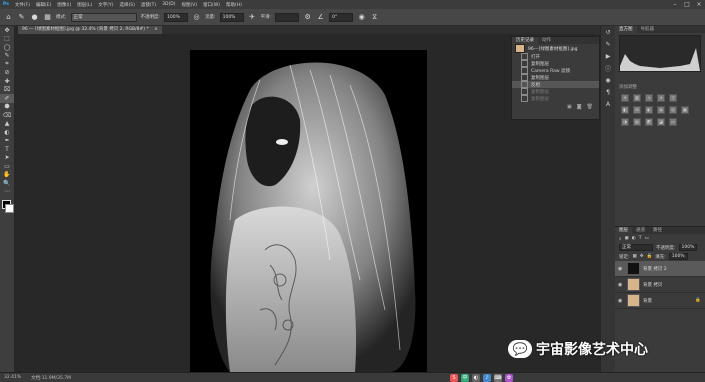 Image resolution: width=705 pixels, height=382 pixels. I want to click on filter-shape-icon: ▭, so click(646, 238).